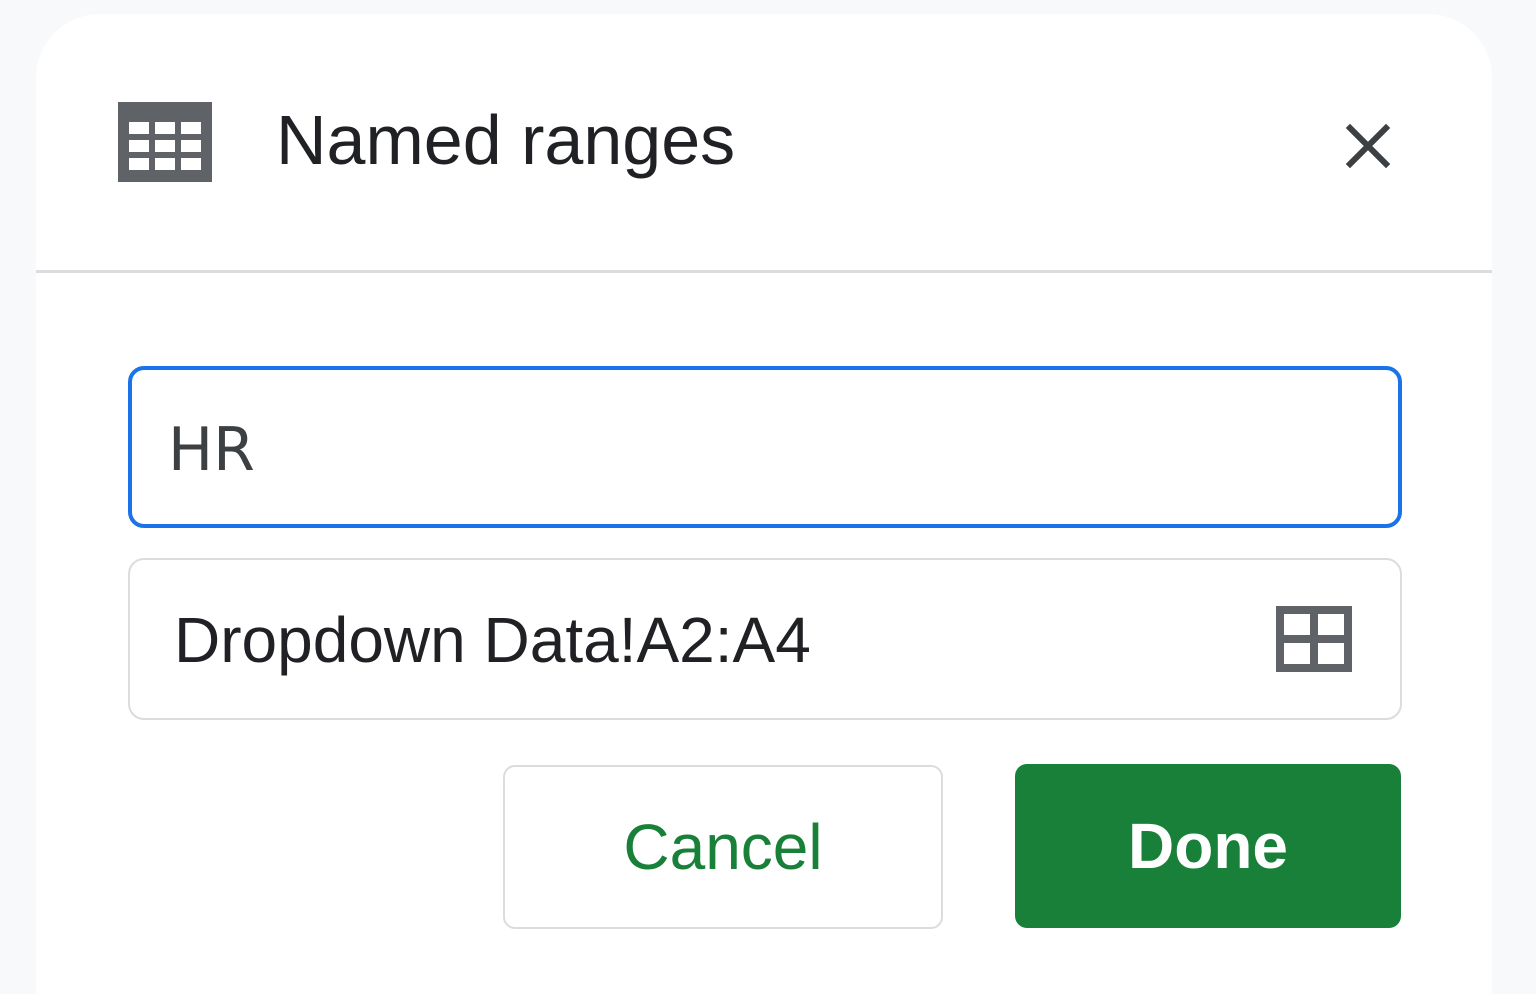 The width and height of the screenshot is (1536, 994). I want to click on cancel-button: Cancel, so click(723, 847).